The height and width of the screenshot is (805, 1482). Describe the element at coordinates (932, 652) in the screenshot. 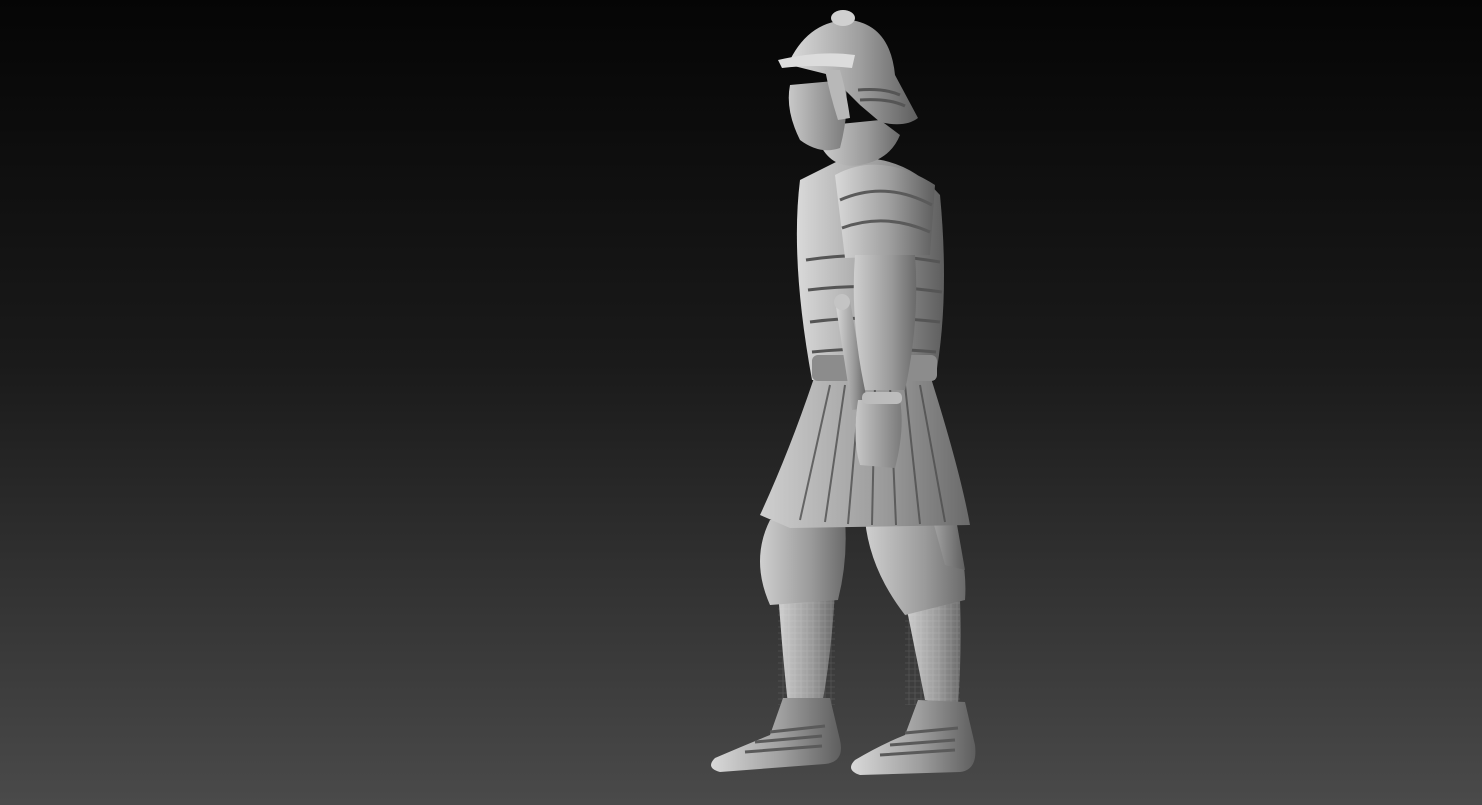

I see `rear-leg-knit` at that location.